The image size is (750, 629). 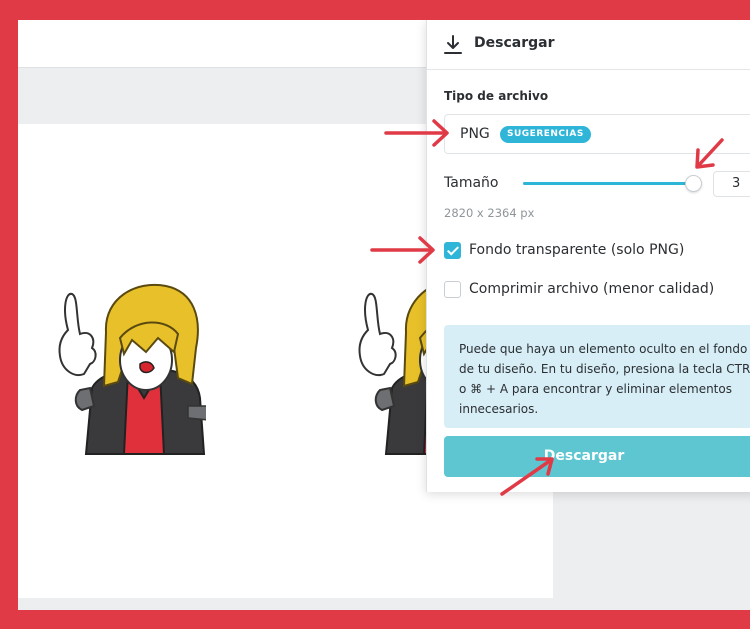 I want to click on notice-line: innecesarios., so click(x=499, y=409).